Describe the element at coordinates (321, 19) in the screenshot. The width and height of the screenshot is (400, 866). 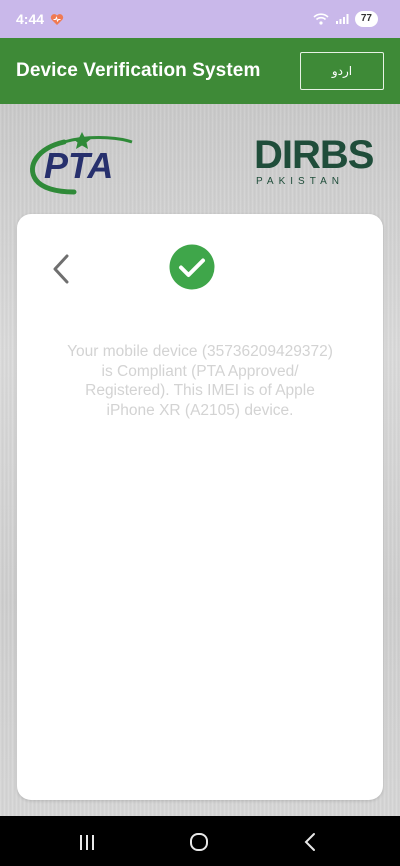
I see `wifi-icon` at that location.